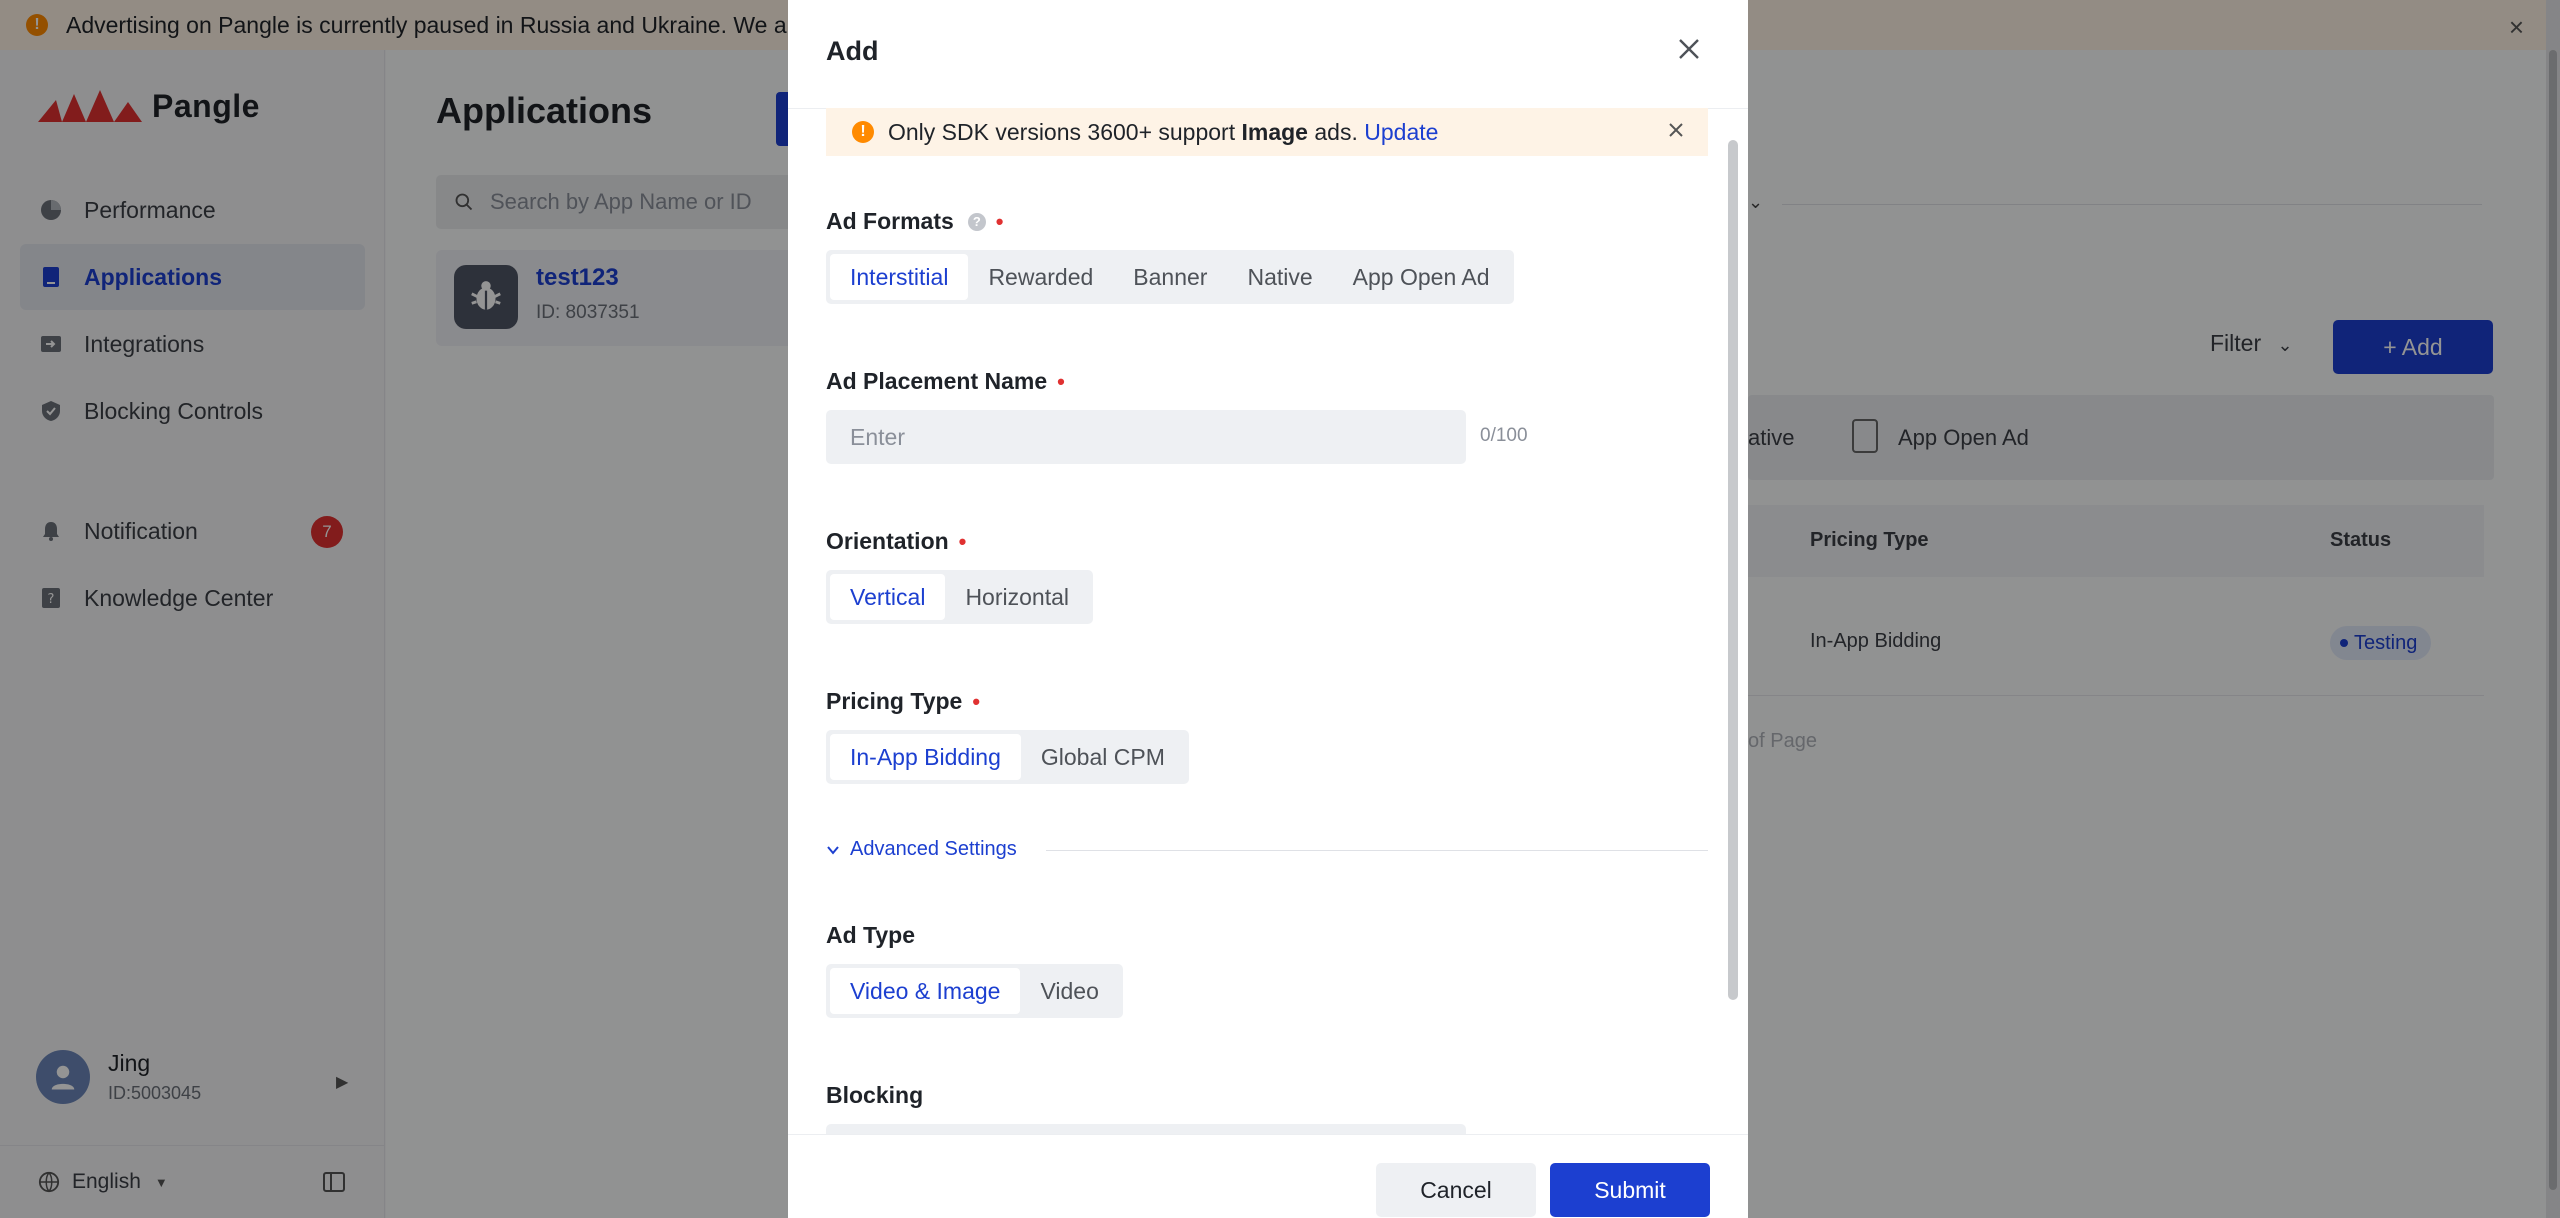  Describe the element at coordinates (925, 991) in the screenshot. I see `ad-type-video-image: Video & Image` at that location.